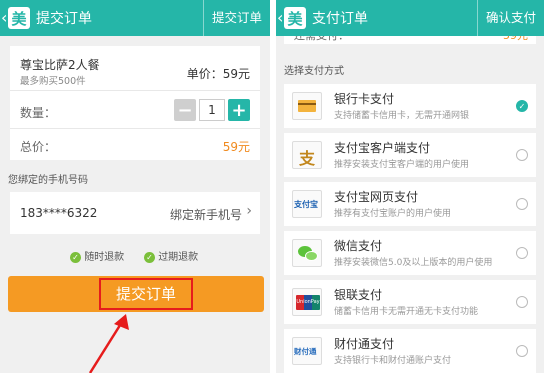 Image resolution: width=544 pixels, height=373 pixels. What do you see at coordinates (364, 344) in the screenshot?
I see `payment-method-name: 财付通支付` at bounding box center [364, 344].